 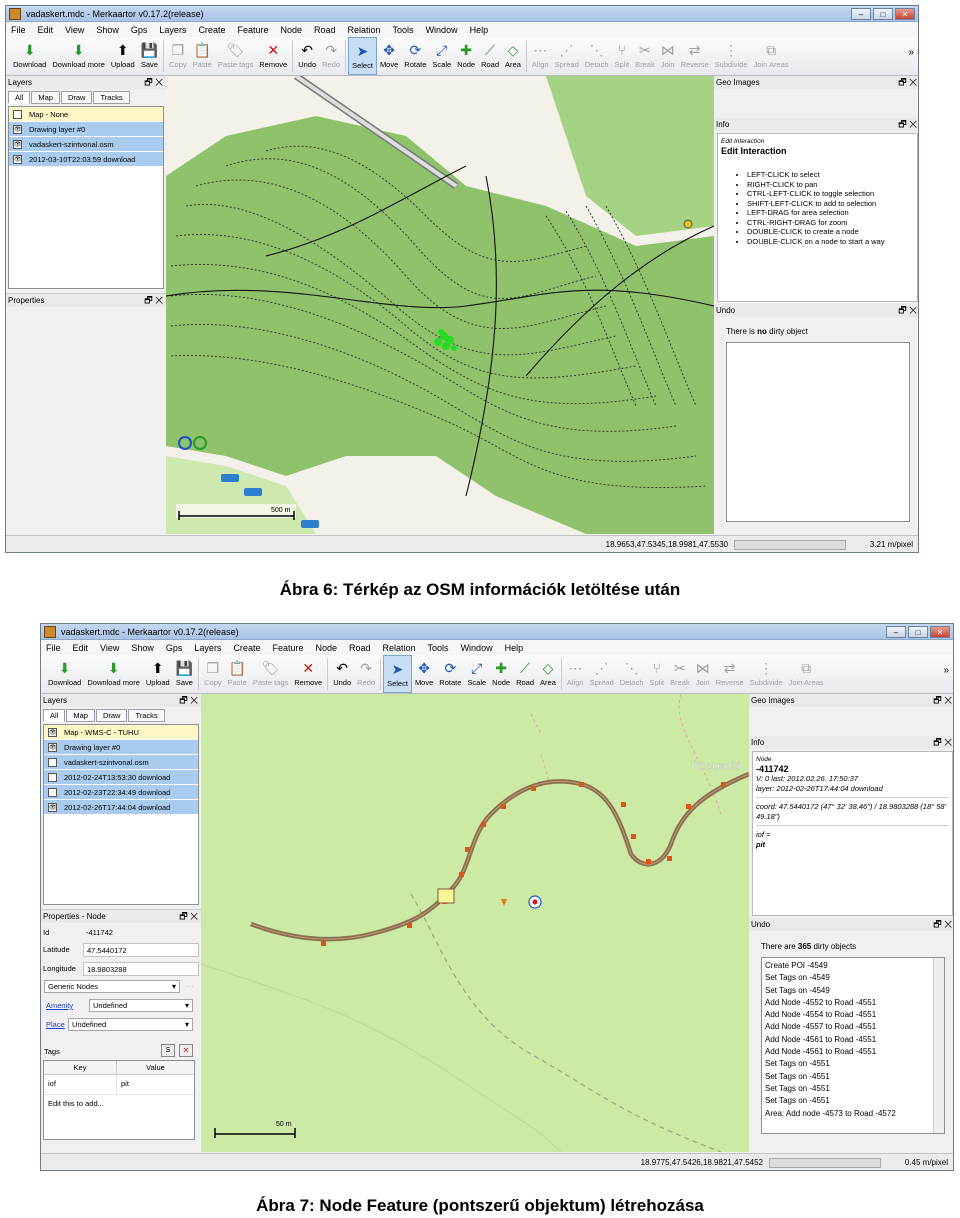 What do you see at coordinates (86, 159) in the screenshot?
I see `layer-row: 👁 2012-03-10T22:03:59 download` at bounding box center [86, 159].